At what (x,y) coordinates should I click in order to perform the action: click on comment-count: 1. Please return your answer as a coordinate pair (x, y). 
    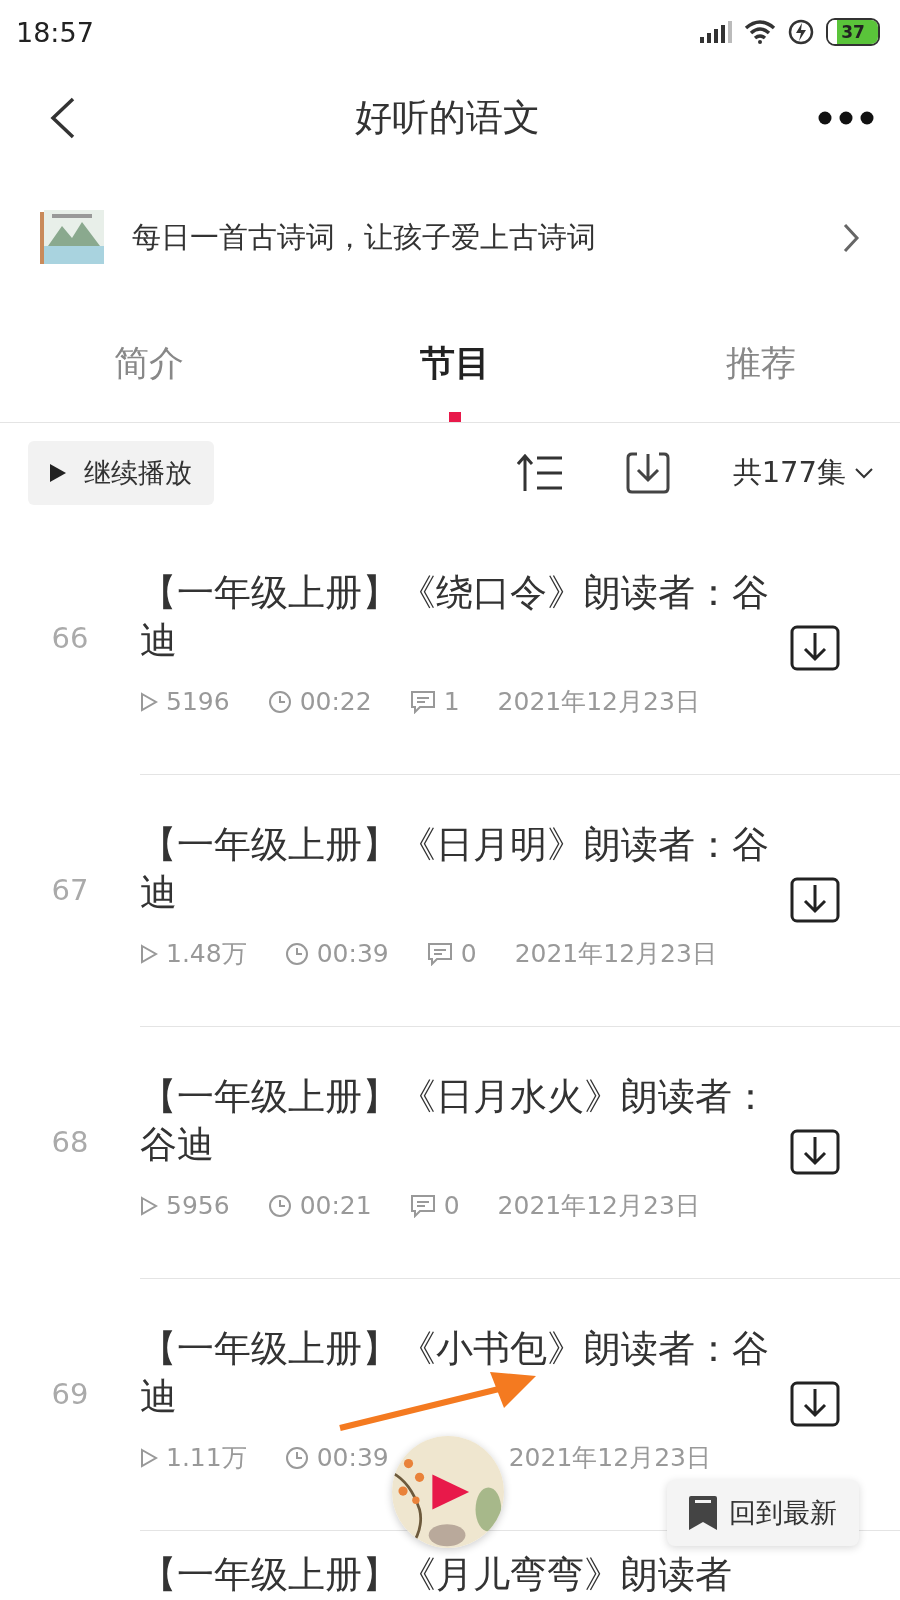
    Looking at the image, I should click on (451, 701).